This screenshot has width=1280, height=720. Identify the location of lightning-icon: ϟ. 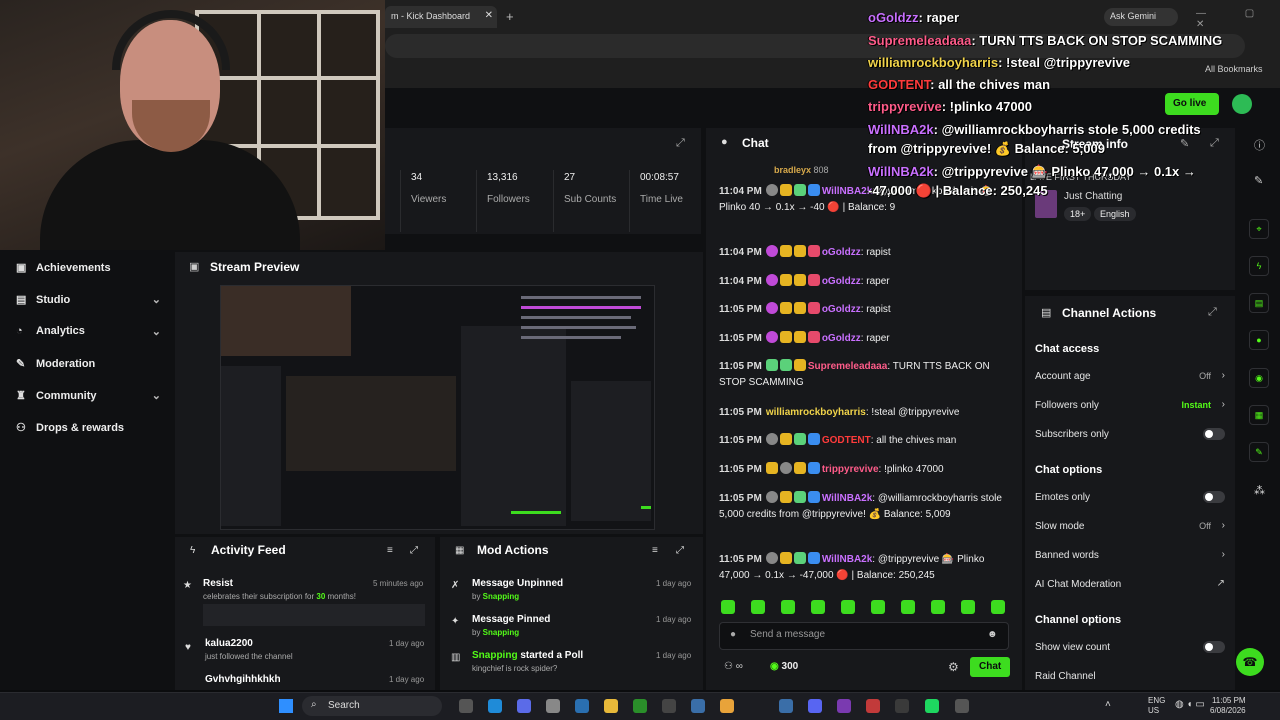
(1259, 266).